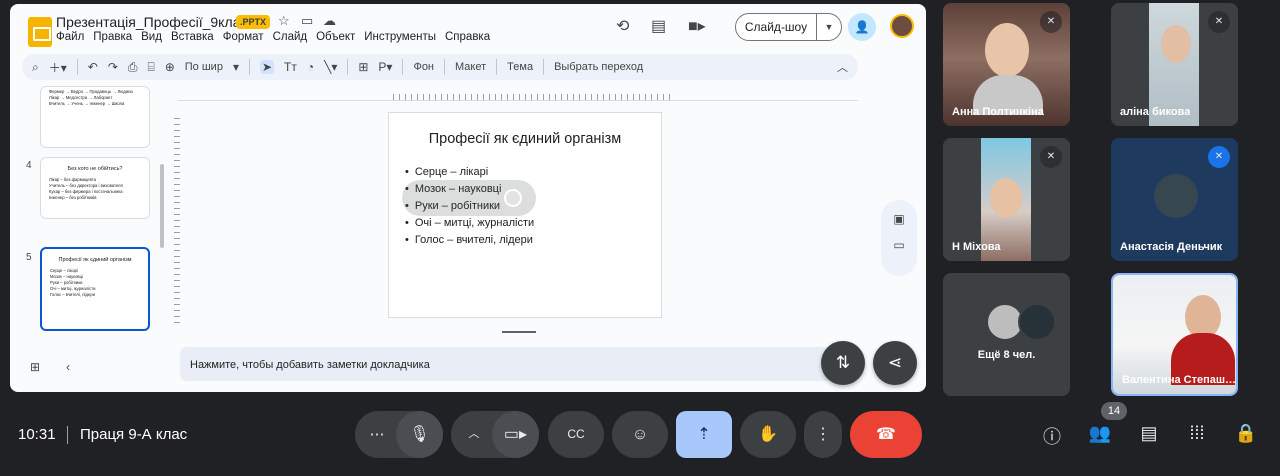 The width and height of the screenshot is (1280, 476). I want to click on cloud-icon: ☁, so click(329, 21).